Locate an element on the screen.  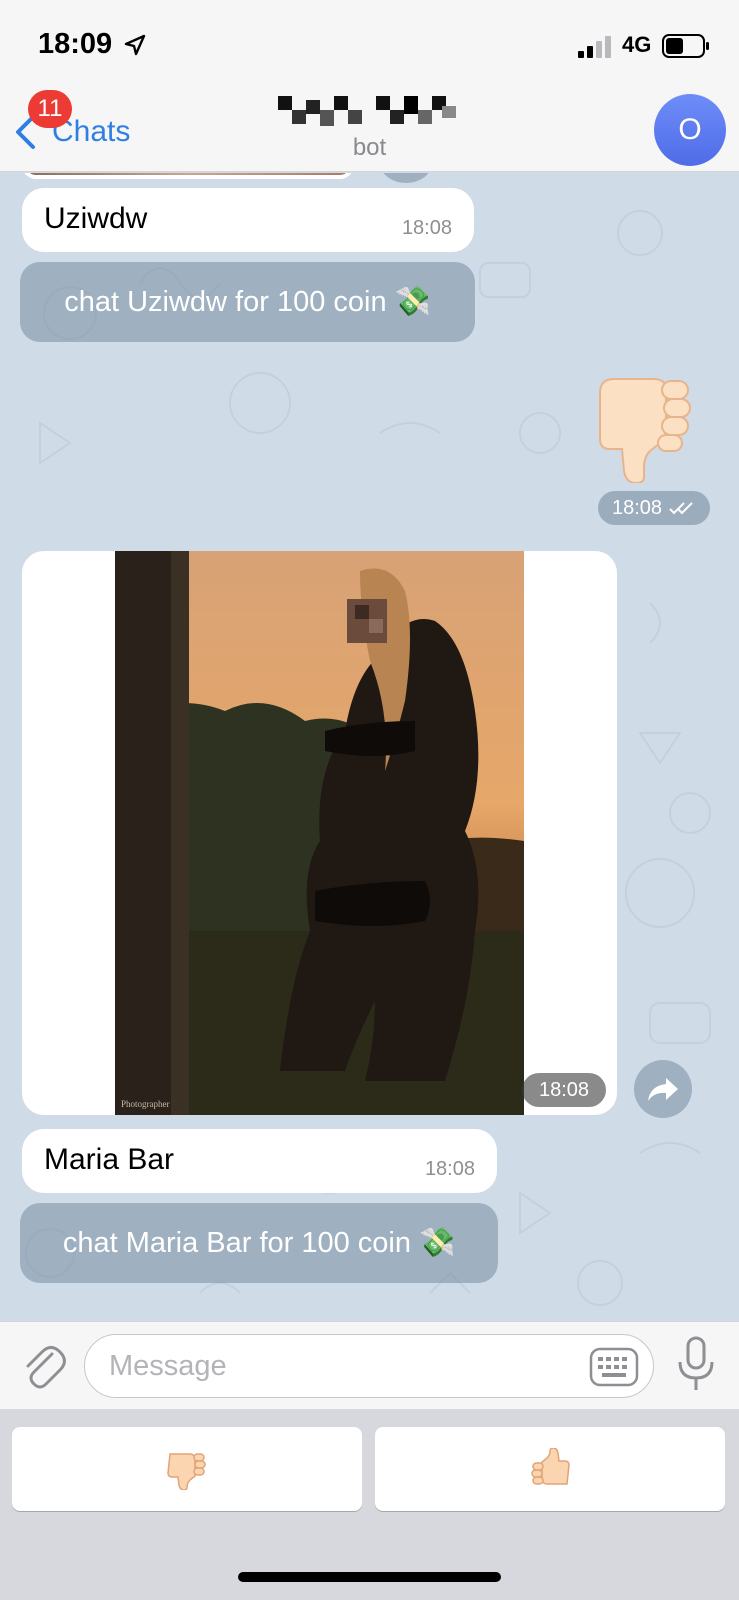
location-arrow-icon is located at coordinates (135, 45).